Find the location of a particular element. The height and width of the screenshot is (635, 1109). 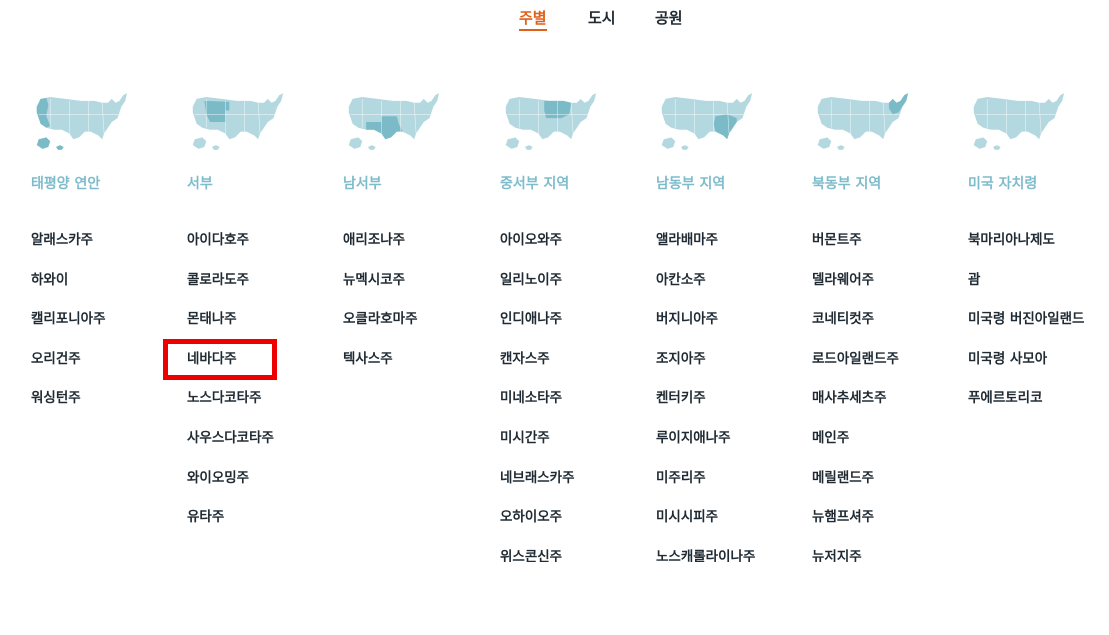

state-link: 일리노이주 is located at coordinates (575, 291).